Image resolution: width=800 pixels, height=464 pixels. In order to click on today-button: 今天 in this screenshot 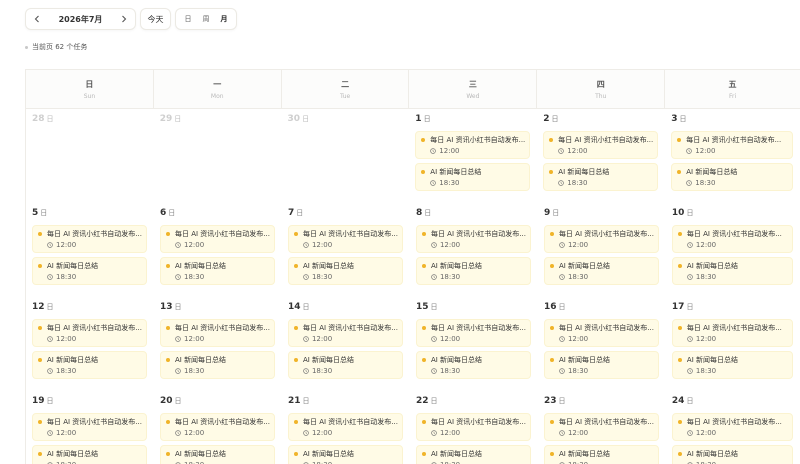, I will do `click(155, 19)`.